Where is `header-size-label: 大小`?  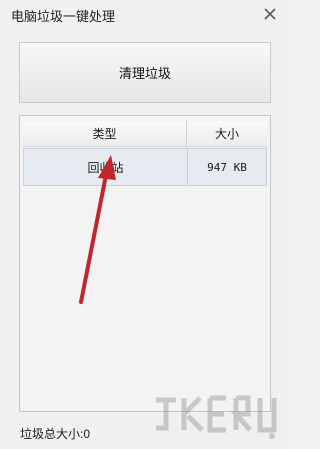 header-size-label: 大小 is located at coordinates (226, 134).